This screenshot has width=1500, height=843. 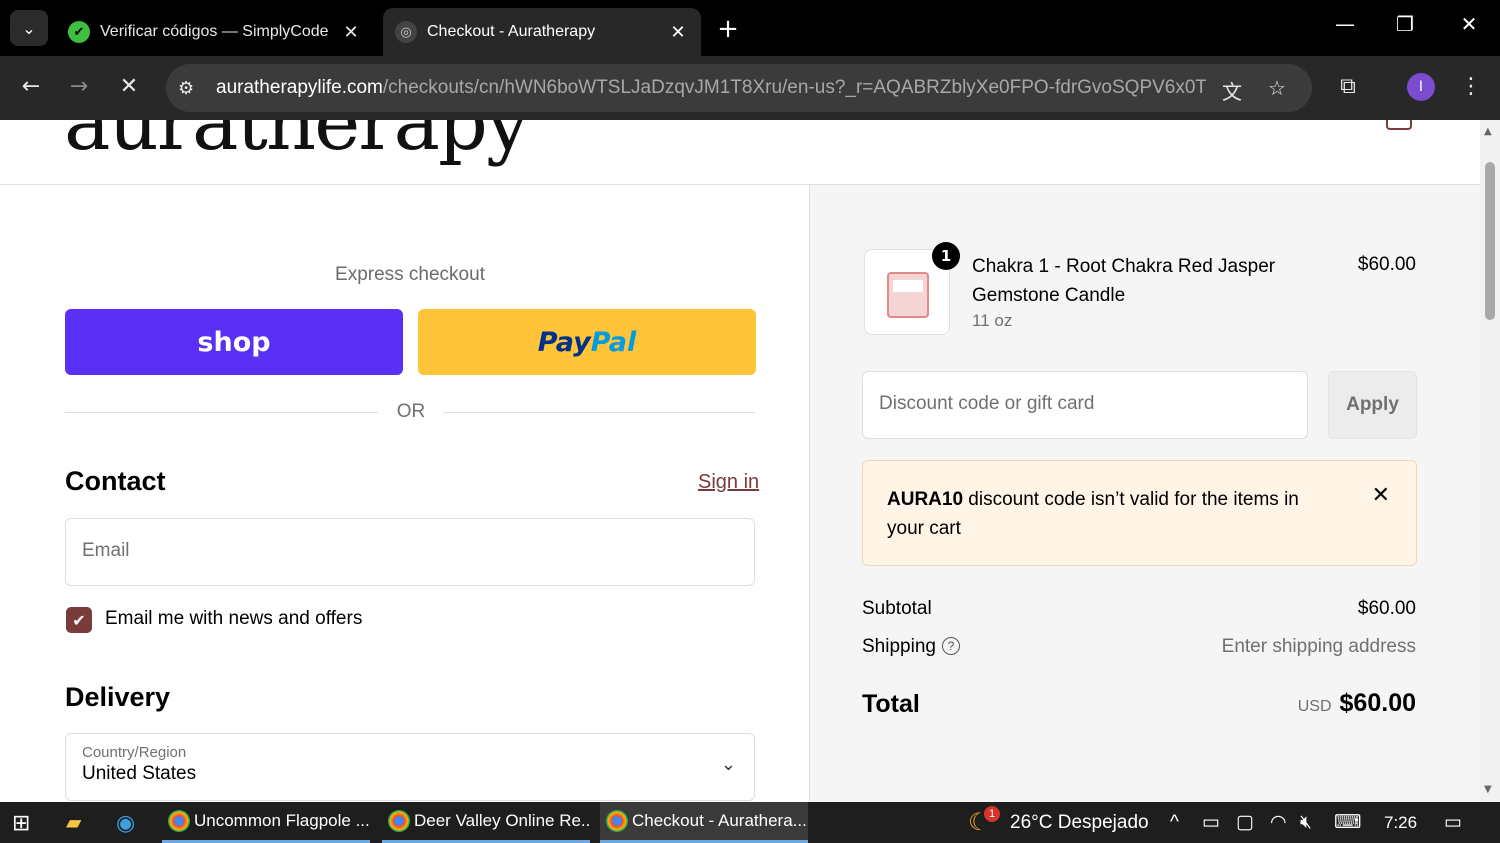 I want to click on country-label: Country/Region, so click(x=134, y=752).